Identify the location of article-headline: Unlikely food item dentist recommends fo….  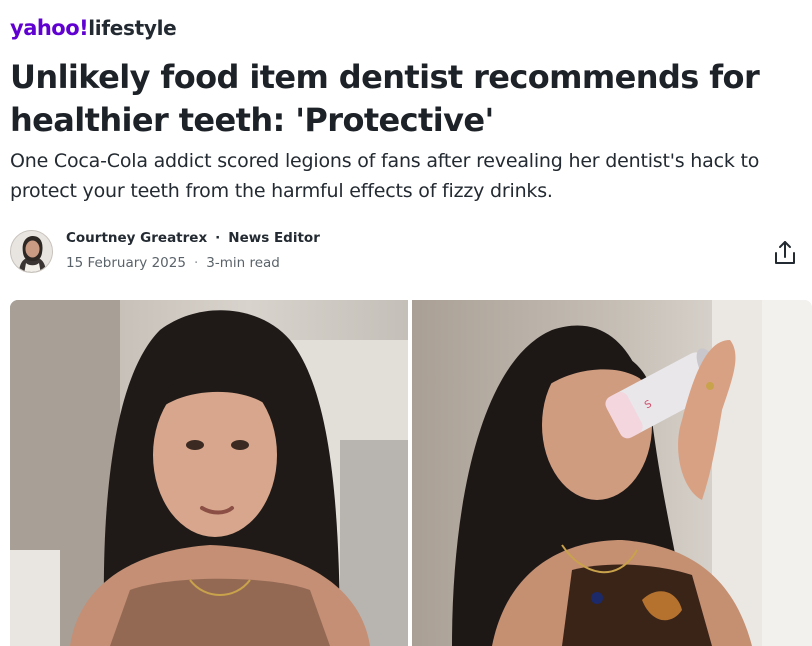
(385, 98).